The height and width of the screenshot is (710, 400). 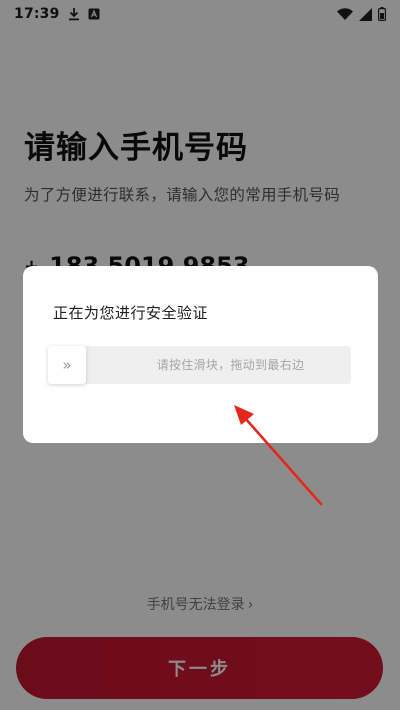 I want to click on dialog-title: 正在为您进行安全验证, so click(x=131, y=313).